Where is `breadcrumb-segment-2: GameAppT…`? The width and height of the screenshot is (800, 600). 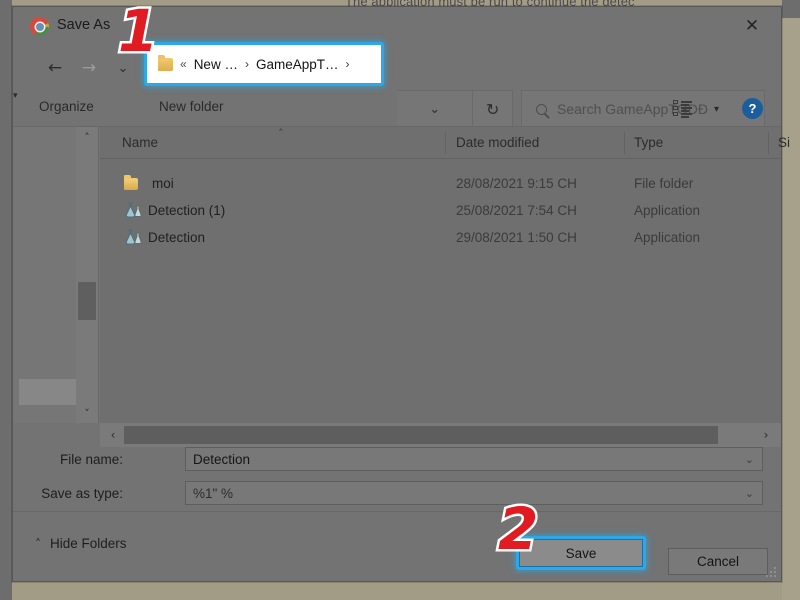
breadcrumb-segment-2: GameAppT… is located at coordinates (297, 64).